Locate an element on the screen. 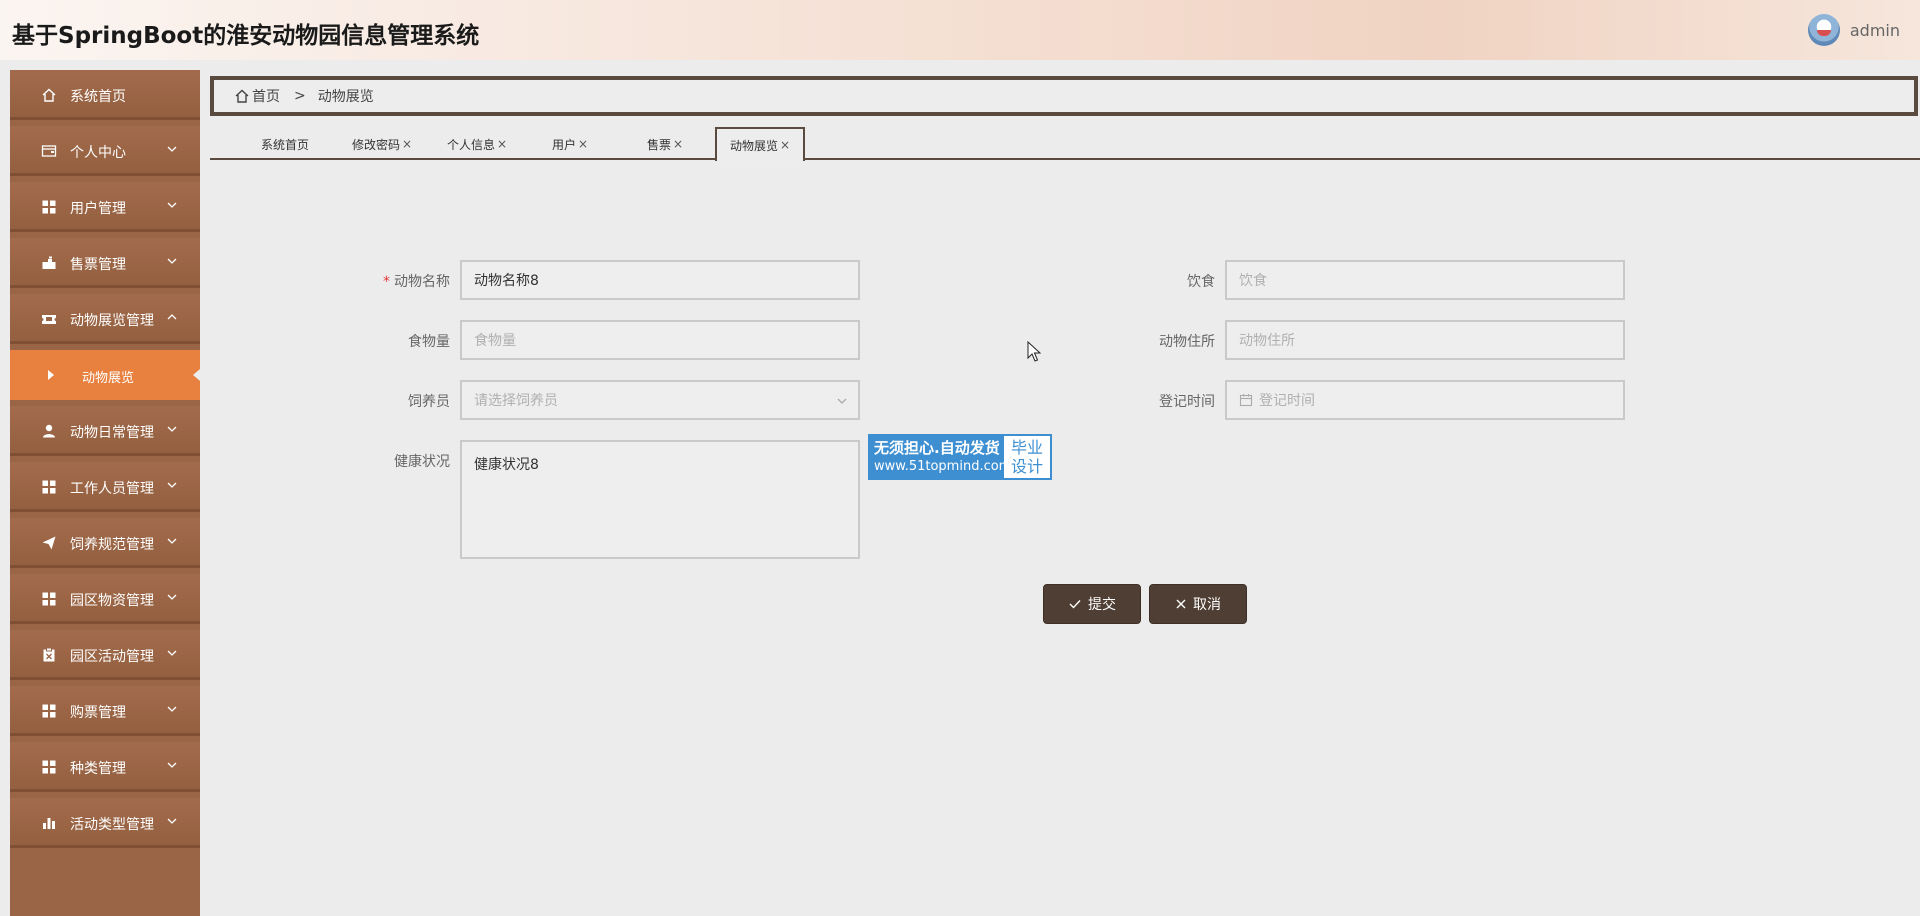  diet-placeholder: 饮食 is located at coordinates (1253, 281).